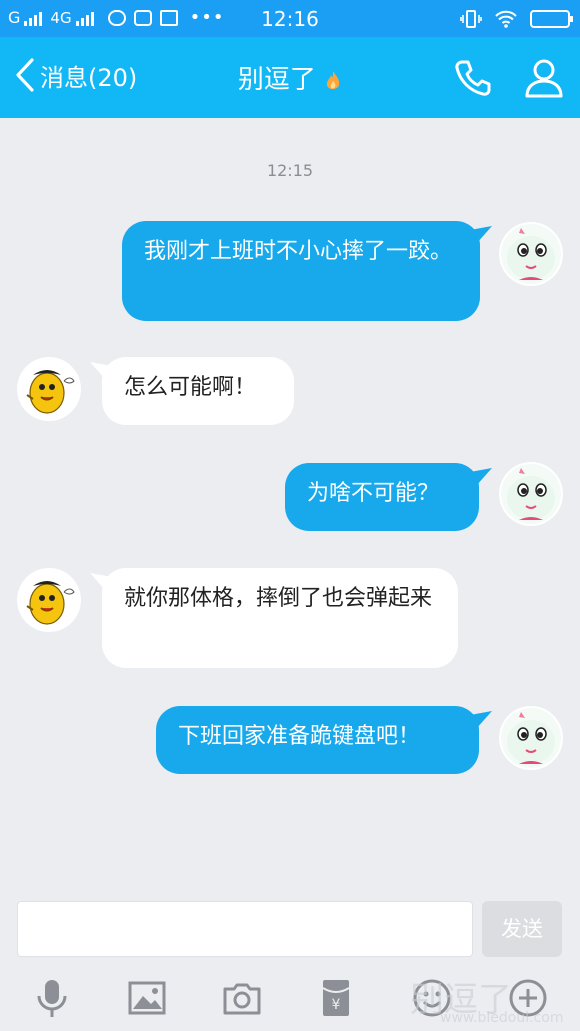 Image resolution: width=580 pixels, height=1031 pixels. What do you see at coordinates (190, 387) in the screenshot?
I see `message-text: 怎么可能啊！` at bounding box center [190, 387].